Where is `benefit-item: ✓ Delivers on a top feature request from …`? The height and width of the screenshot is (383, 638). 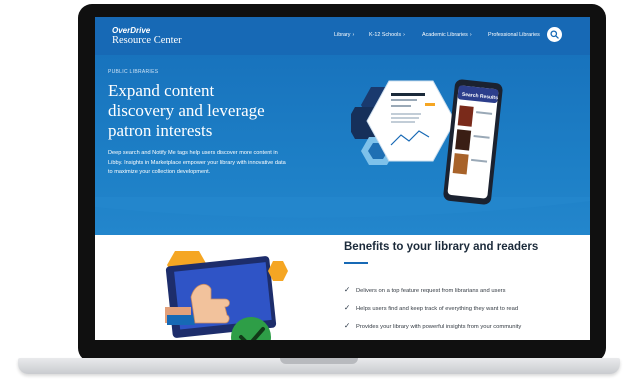
benefit-item: ✓ Delivers on a top feature request from … is located at coordinates (425, 289).